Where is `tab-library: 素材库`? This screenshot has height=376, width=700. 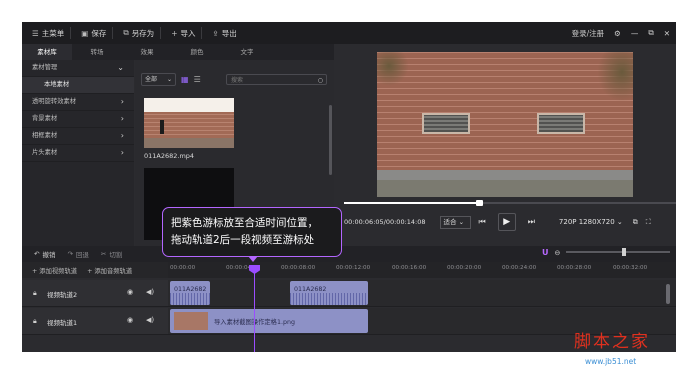
tab-library: 素材库 is located at coordinates (47, 52).